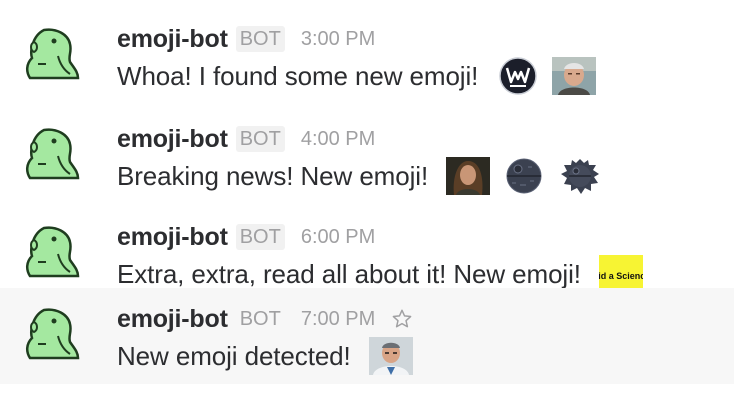  I want to click on message-header: emoji-bot BOT 3:00 PM, so click(246, 39).